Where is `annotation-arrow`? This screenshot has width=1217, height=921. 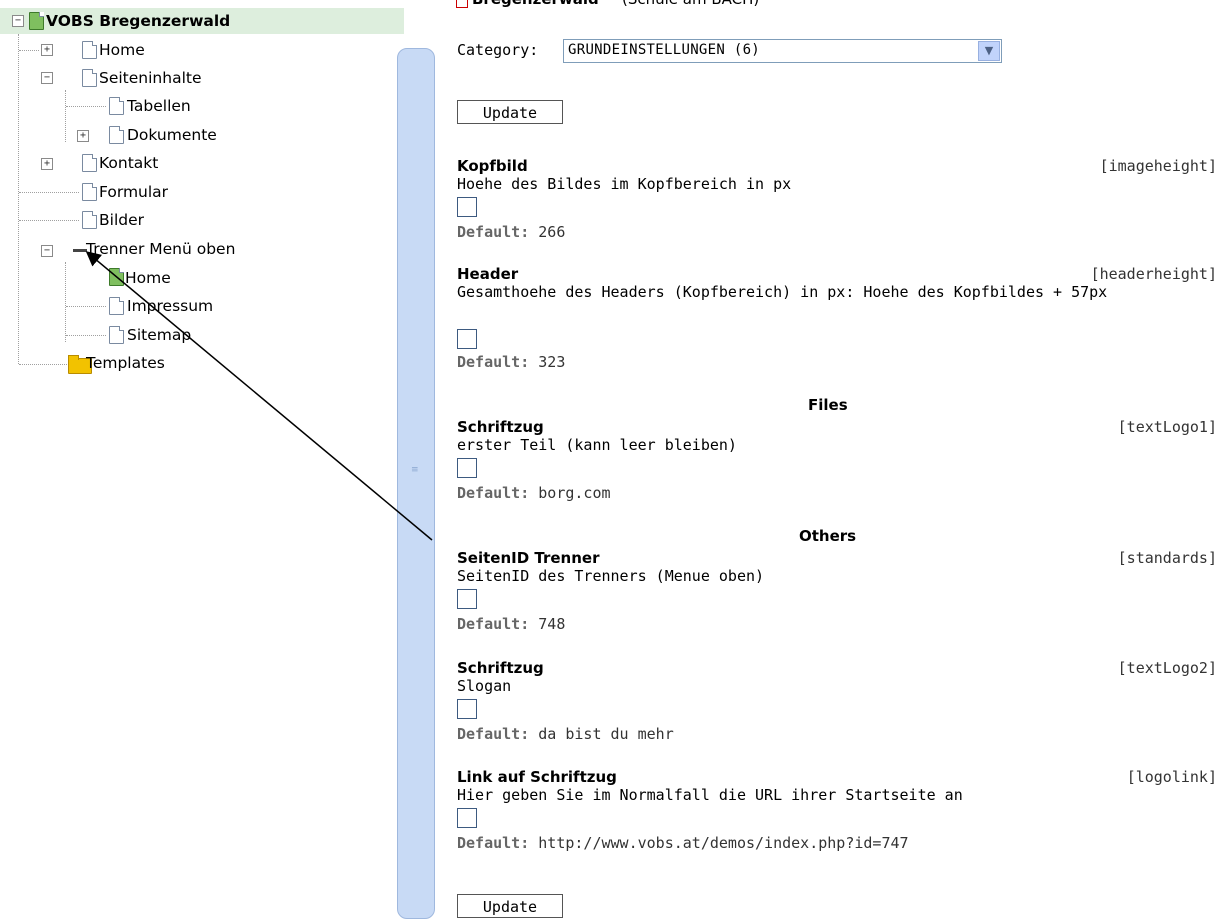
annotation-arrow is located at coordinates (259, 396).